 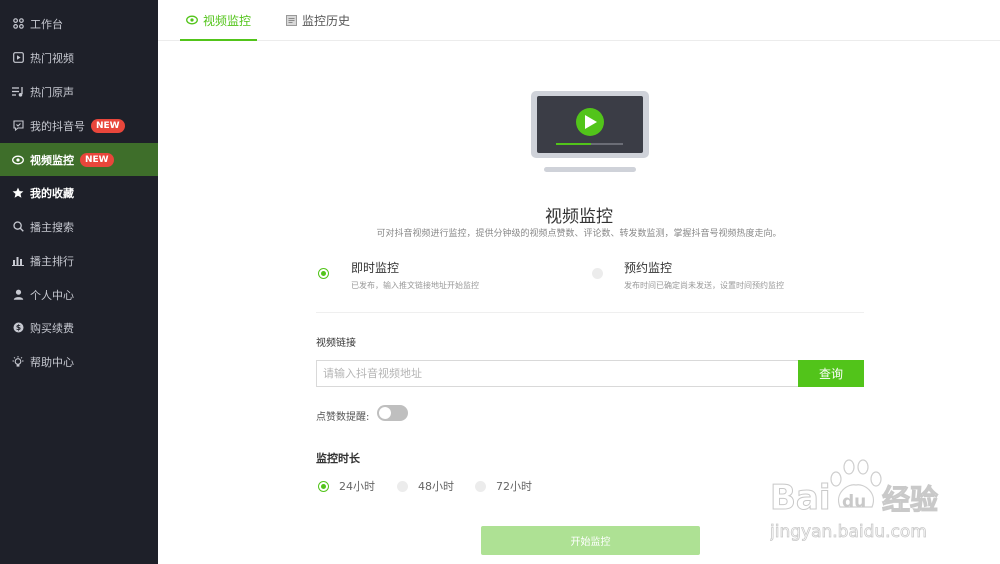 What do you see at coordinates (79, 159) in the screenshot?
I see `sidebar-item-video-monitor: 视频监控 NEW` at bounding box center [79, 159].